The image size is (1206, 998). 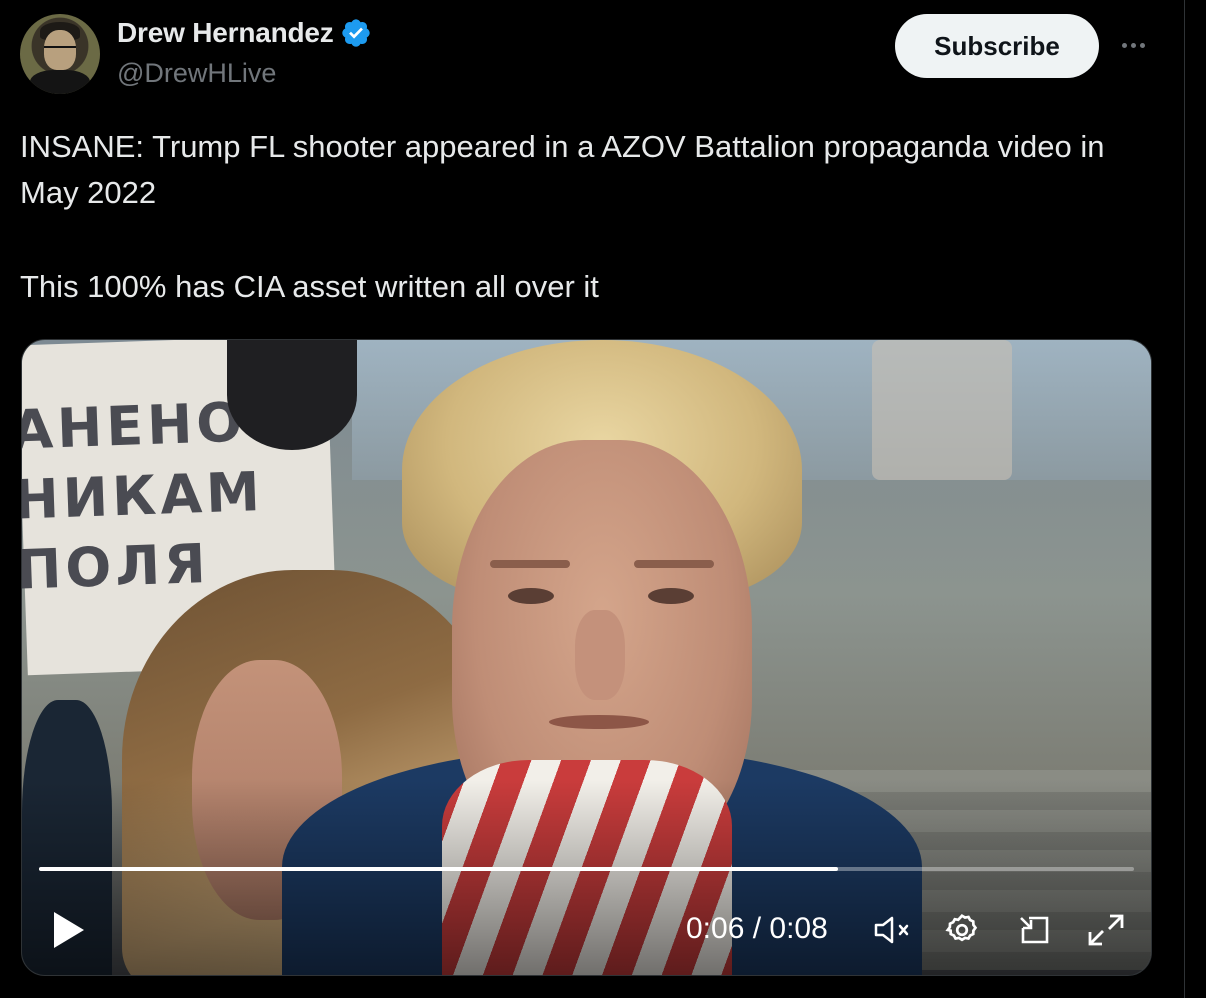 I want to click on pip-icon, so click(x=1034, y=930).